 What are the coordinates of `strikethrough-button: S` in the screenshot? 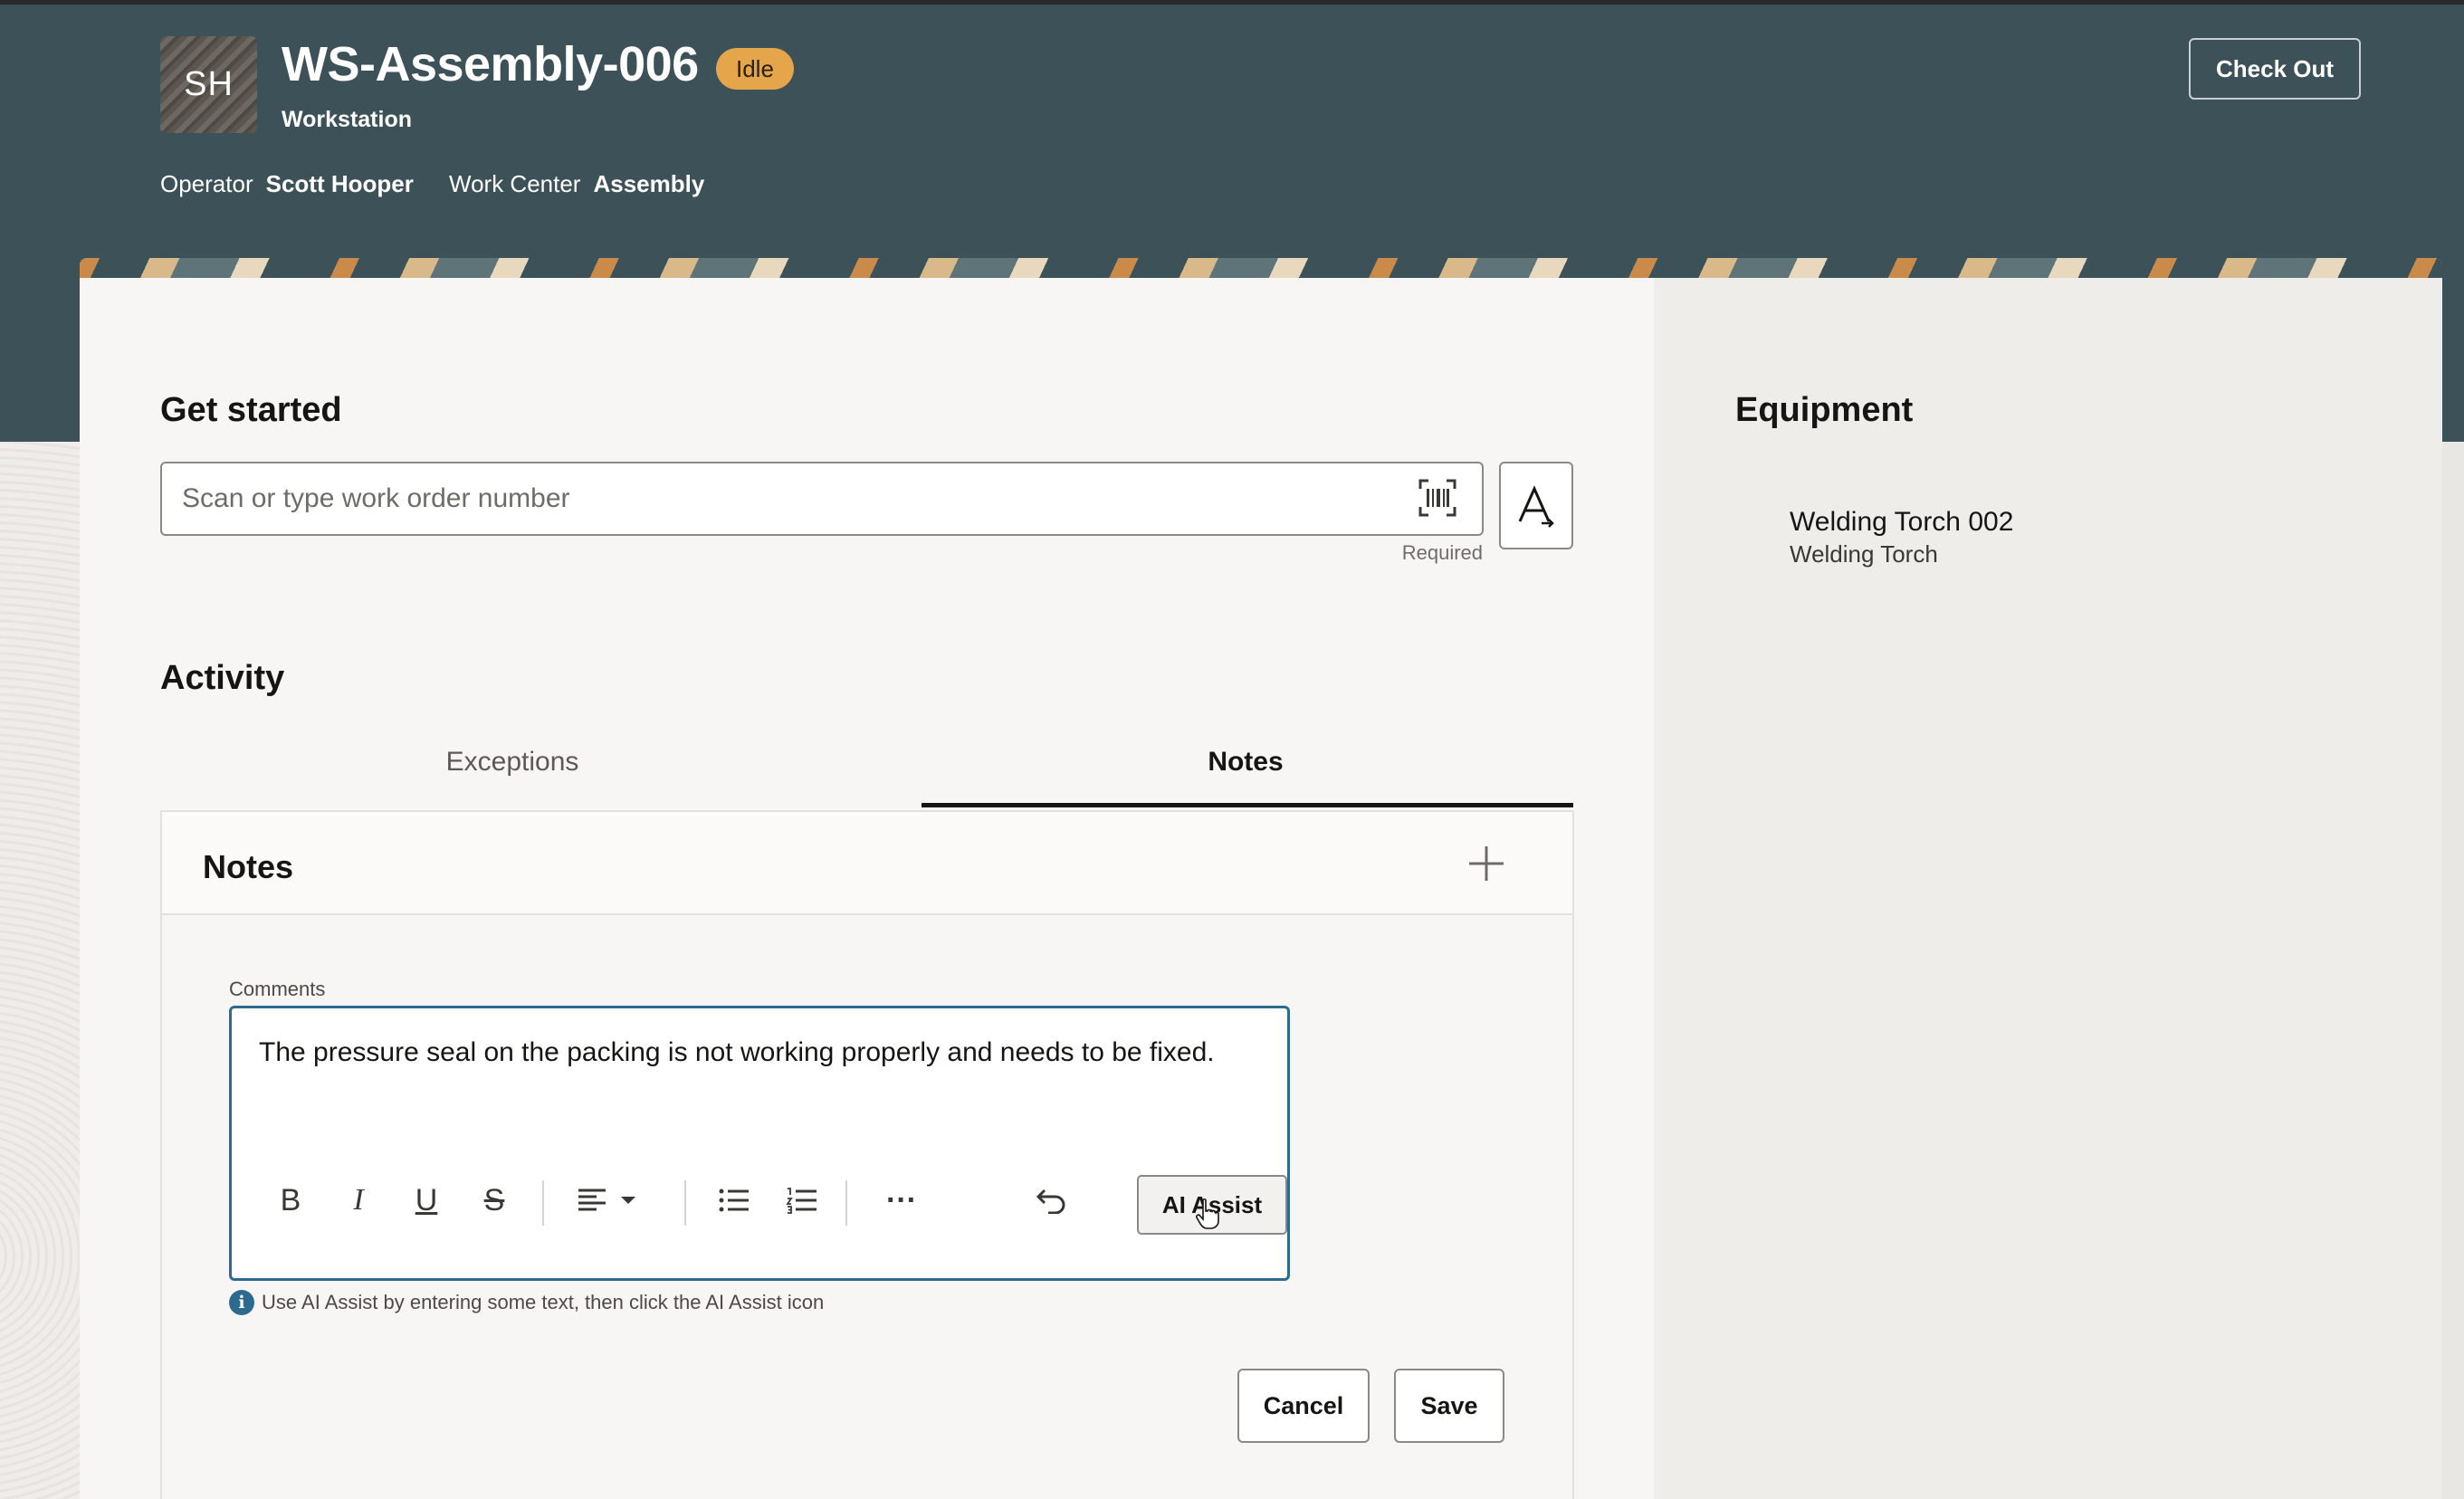 It's located at (494, 1200).